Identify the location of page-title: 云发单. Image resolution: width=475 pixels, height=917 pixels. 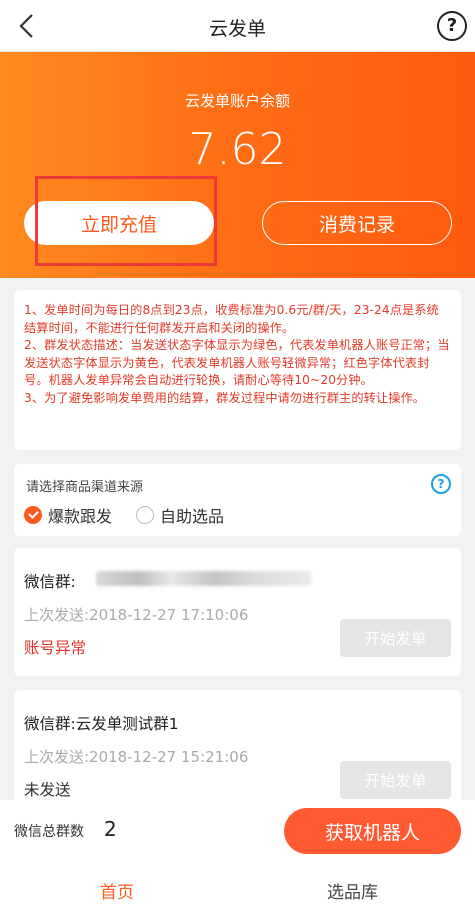
(237, 29).